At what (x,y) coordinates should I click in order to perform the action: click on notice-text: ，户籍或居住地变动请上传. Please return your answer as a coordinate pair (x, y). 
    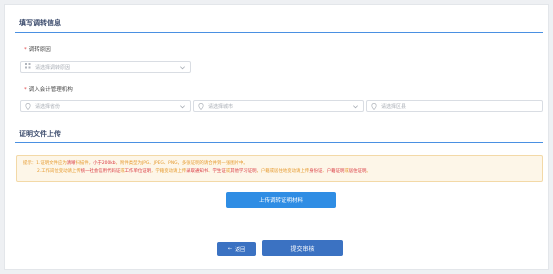
    Looking at the image, I should click on (283, 171).